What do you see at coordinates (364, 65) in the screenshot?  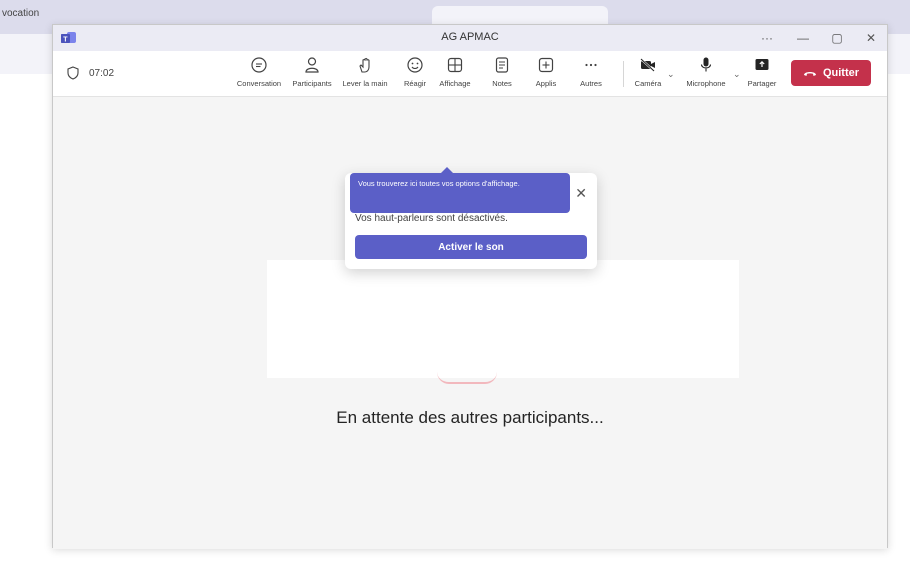 I see `raise-hand-icon` at bounding box center [364, 65].